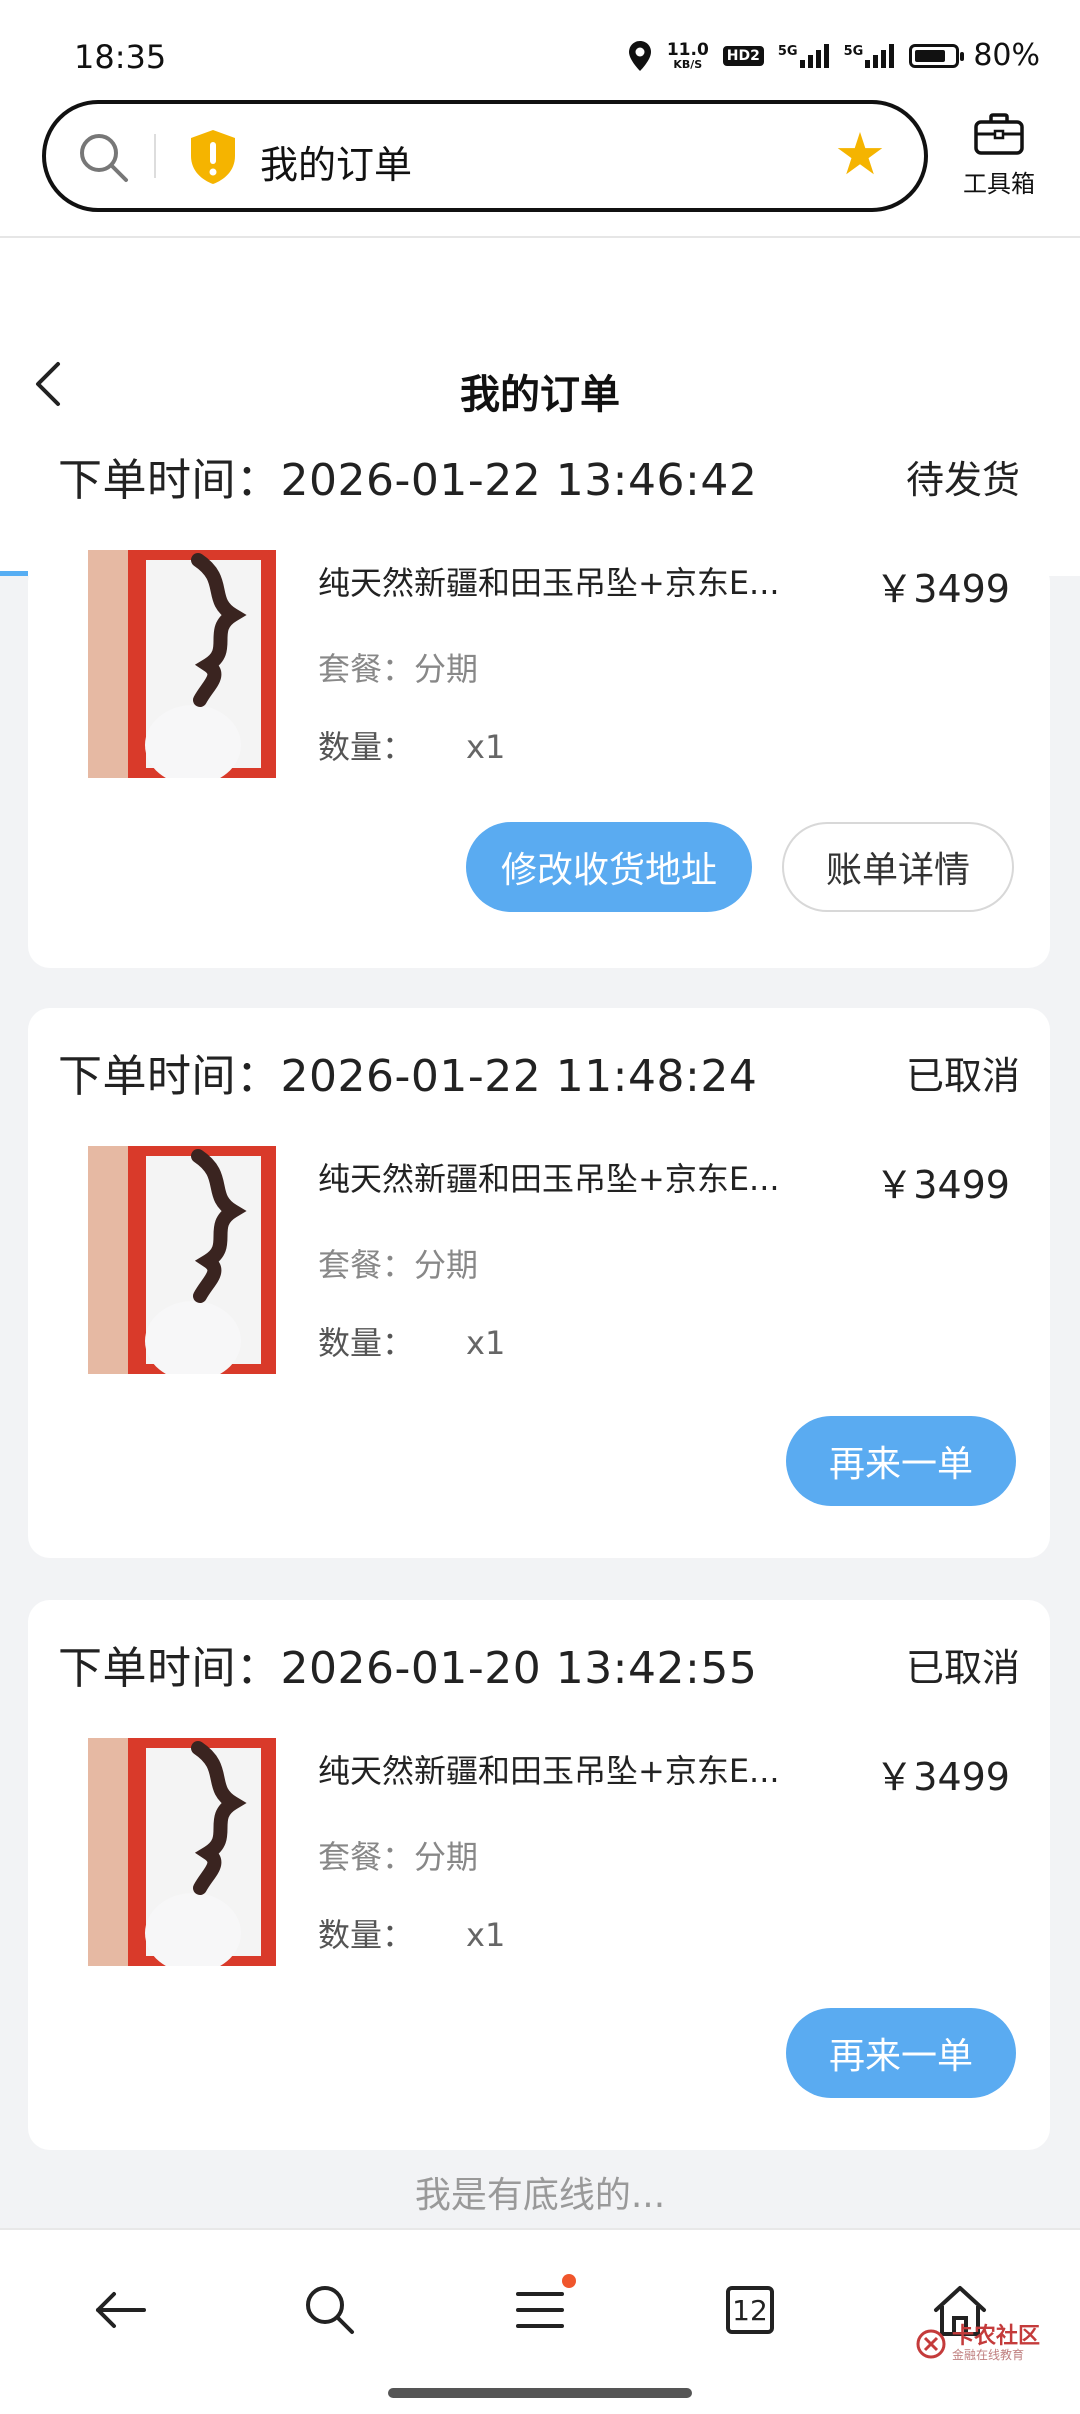 Image resolution: width=1080 pixels, height=2414 pixels. What do you see at coordinates (120, 57) in the screenshot?
I see `status-time: 18:35` at bounding box center [120, 57].